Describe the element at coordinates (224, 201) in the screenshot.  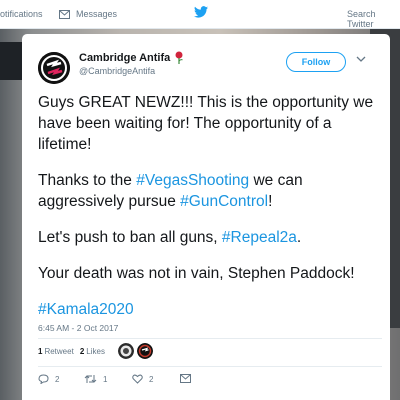
I see `hashtag-guncontrol: #GunControl` at that location.